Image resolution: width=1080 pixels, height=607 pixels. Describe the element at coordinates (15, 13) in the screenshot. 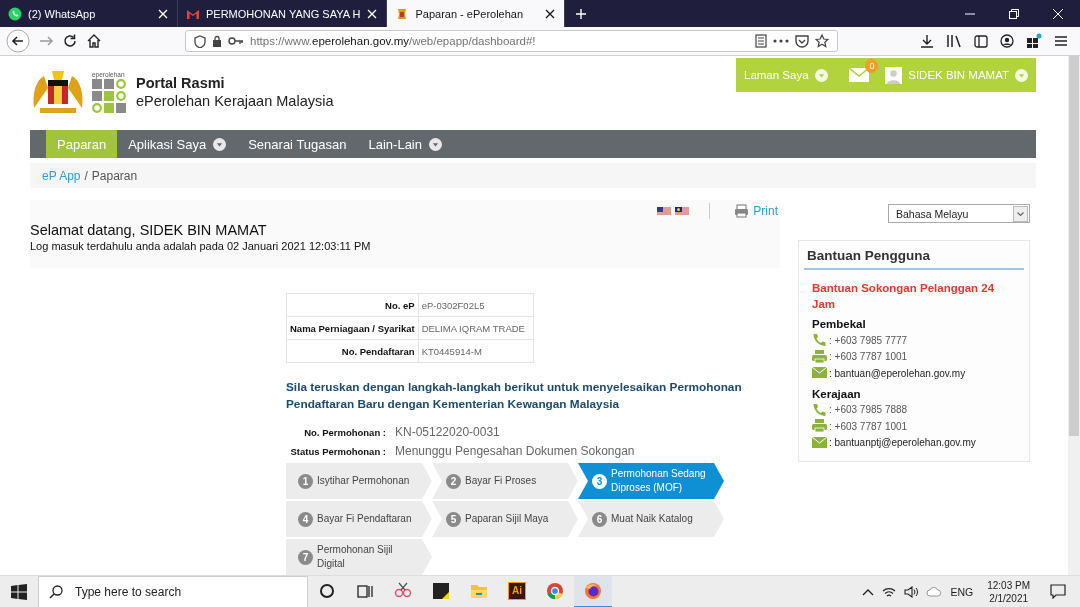

I see `chat-icon` at that location.